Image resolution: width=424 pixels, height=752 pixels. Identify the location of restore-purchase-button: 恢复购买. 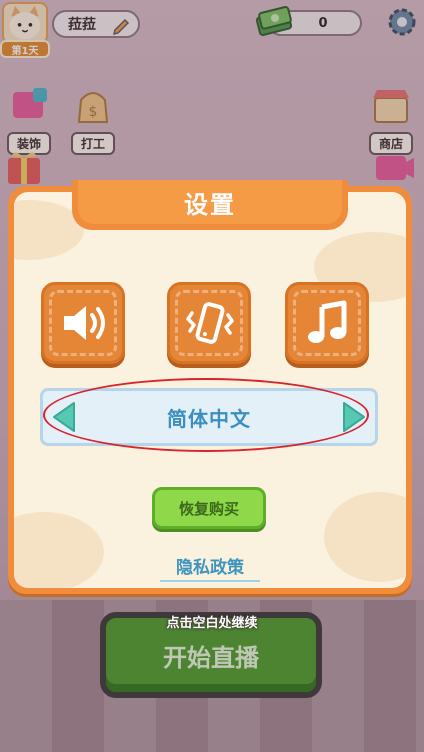
(209, 508).